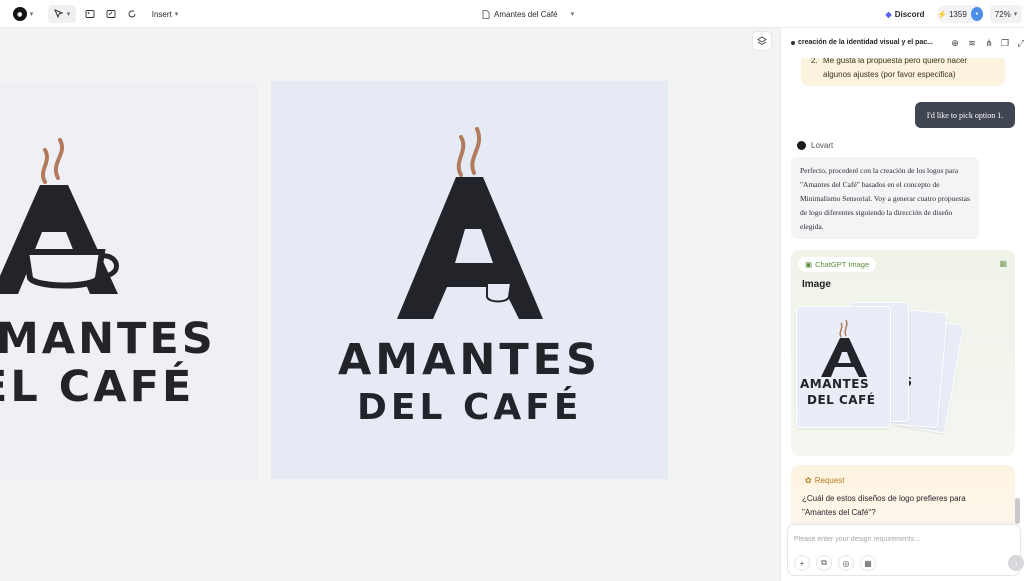  What do you see at coordinates (526, 14) in the screenshot?
I see `document-title-text: Amantes del Café` at bounding box center [526, 14].